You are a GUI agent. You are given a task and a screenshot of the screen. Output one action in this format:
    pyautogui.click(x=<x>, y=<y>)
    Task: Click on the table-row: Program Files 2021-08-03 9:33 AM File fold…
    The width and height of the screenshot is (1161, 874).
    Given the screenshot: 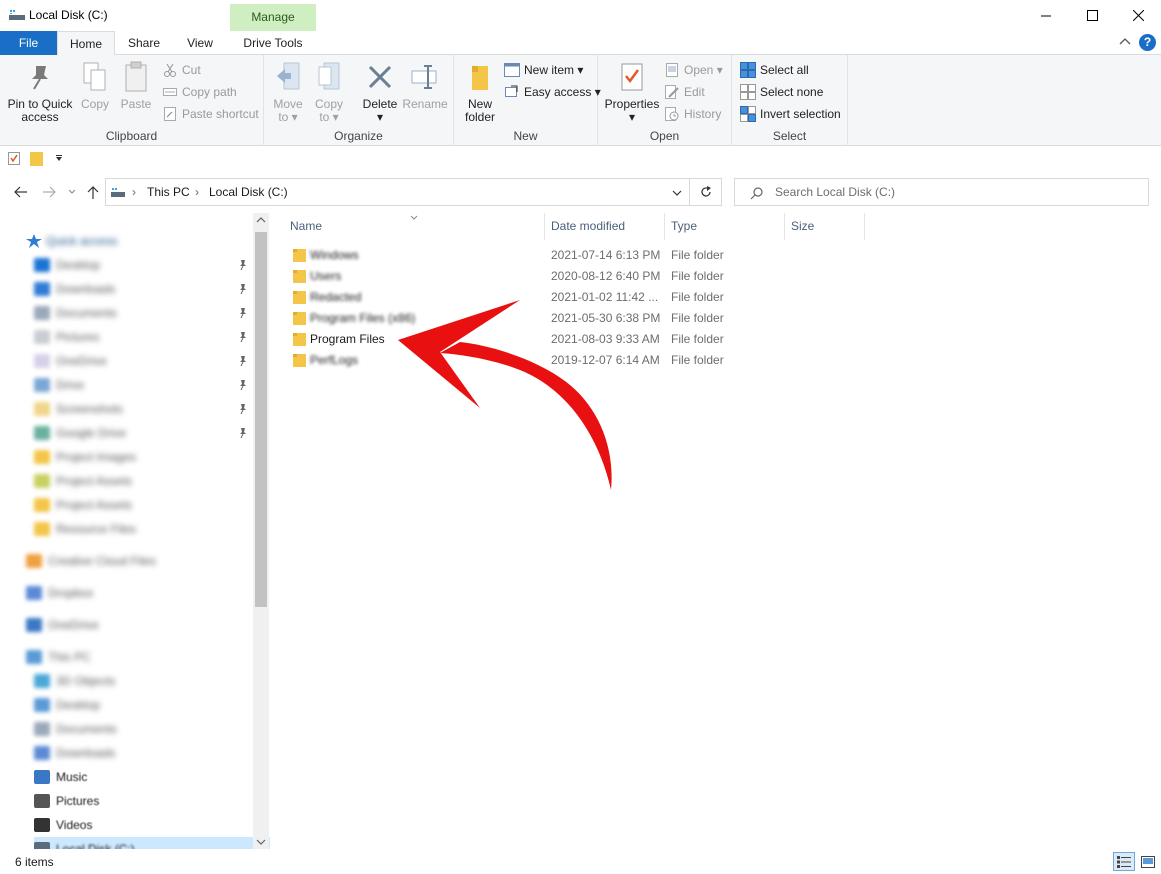 What is the action you would take?
    pyautogui.click(x=705, y=339)
    